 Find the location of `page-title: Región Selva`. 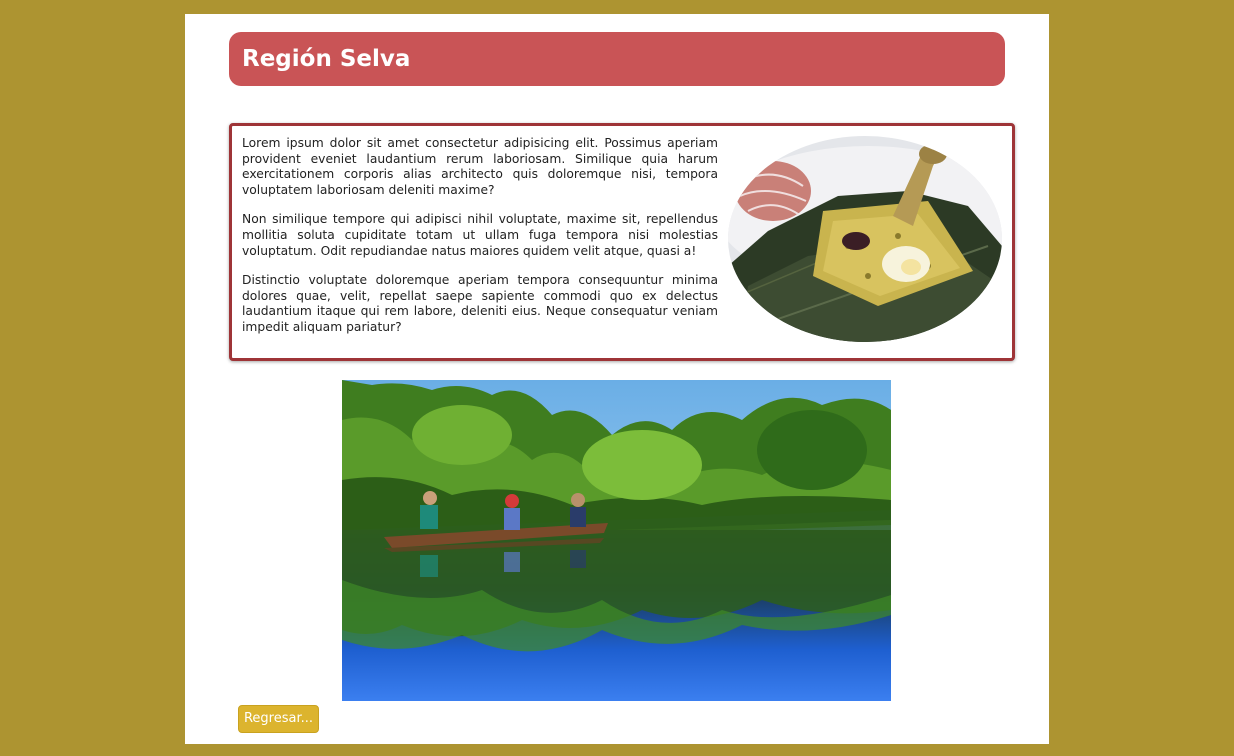

page-title: Región Selva is located at coordinates (617, 59).